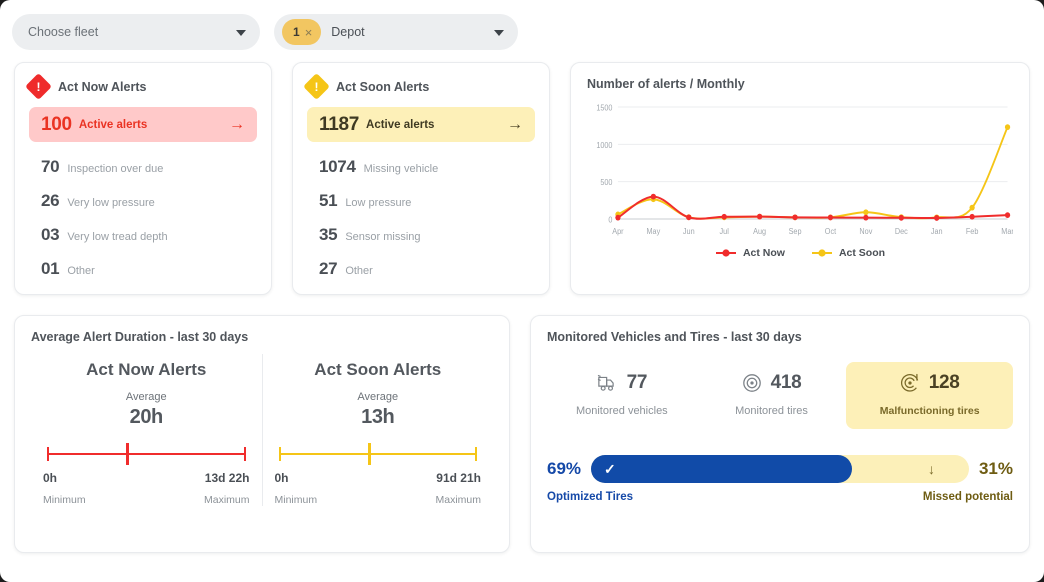  What do you see at coordinates (115, 169) in the screenshot?
I see `act-now-row-0-label: Inspection over due` at bounding box center [115, 169].